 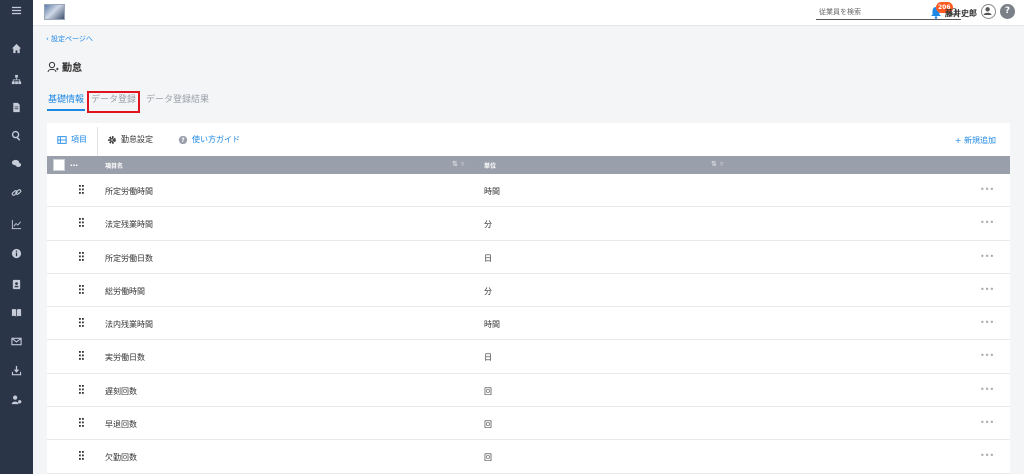 I want to click on search-placeholder: 従業員を検索, so click(x=840, y=12).